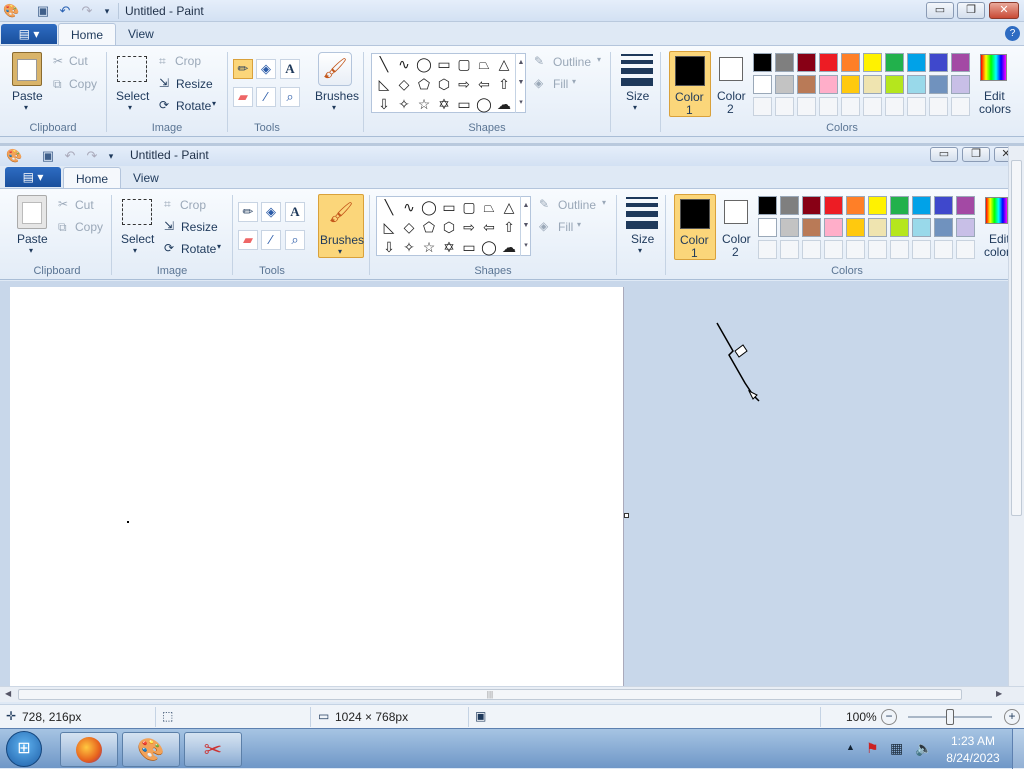 This screenshot has height=769, width=1024. I want to click on select-icon, so click(132, 69).